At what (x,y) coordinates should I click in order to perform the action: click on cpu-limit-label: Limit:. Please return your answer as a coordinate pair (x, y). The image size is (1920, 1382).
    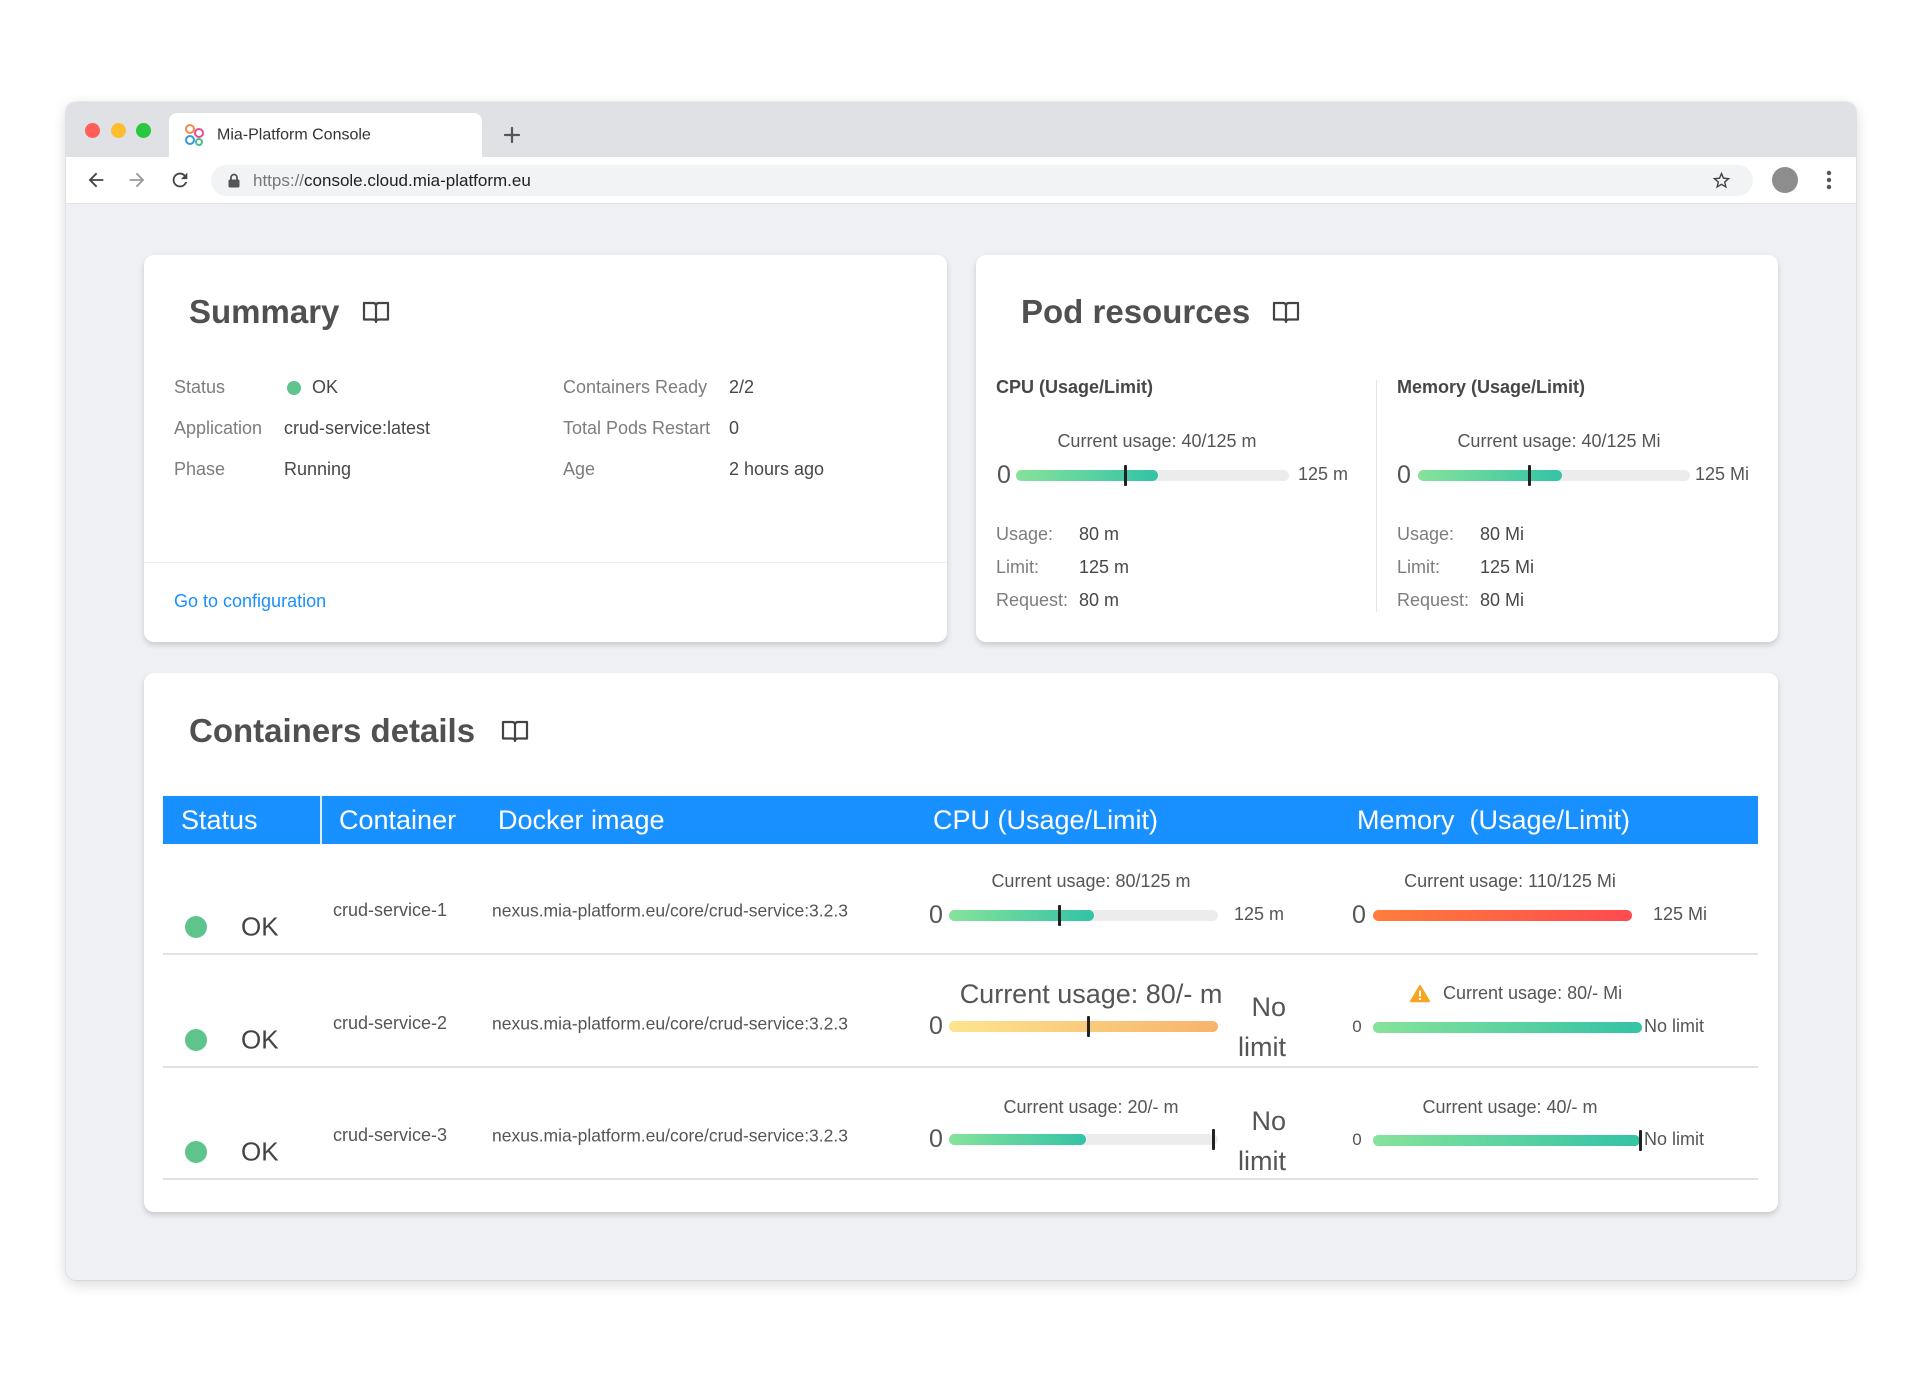
    Looking at the image, I should click on (1018, 567).